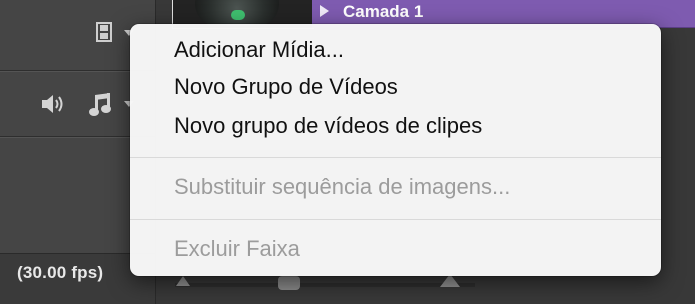  Describe the element at coordinates (237, 248) in the screenshot. I see `menu-item-delete-track: Excluir Faixa` at that location.